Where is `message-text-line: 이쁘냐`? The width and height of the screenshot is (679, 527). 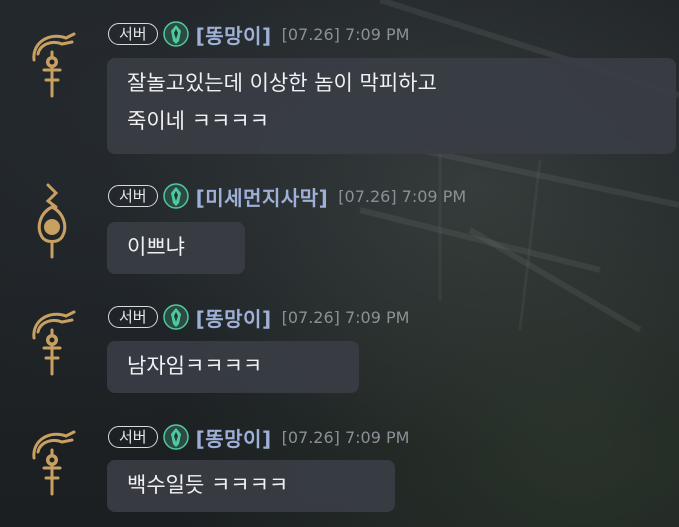 message-text-line: 이쁘냐 is located at coordinates (156, 247).